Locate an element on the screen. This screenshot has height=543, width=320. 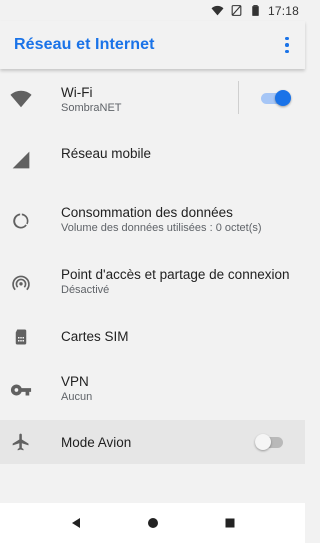
signal-icon is located at coordinates (21, 160).